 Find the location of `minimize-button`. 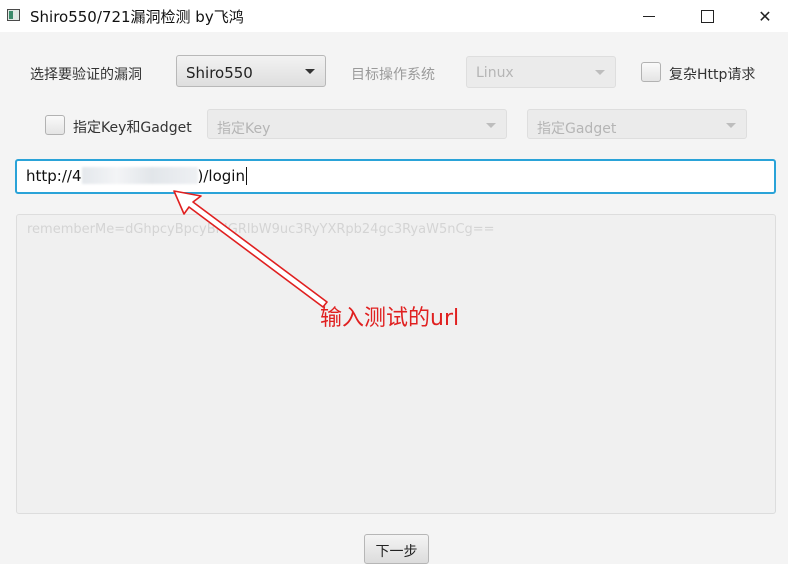

minimize-button is located at coordinates (649, 16).